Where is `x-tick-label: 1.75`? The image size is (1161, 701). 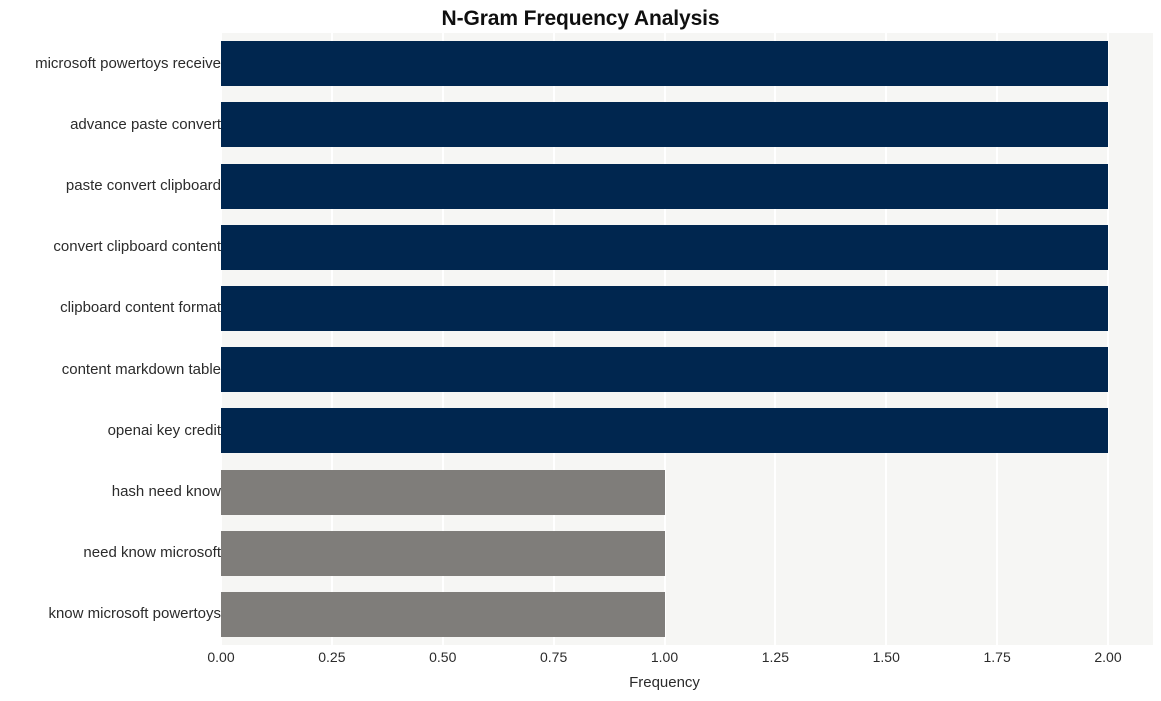
x-tick-label: 1.75 is located at coordinates (997, 657).